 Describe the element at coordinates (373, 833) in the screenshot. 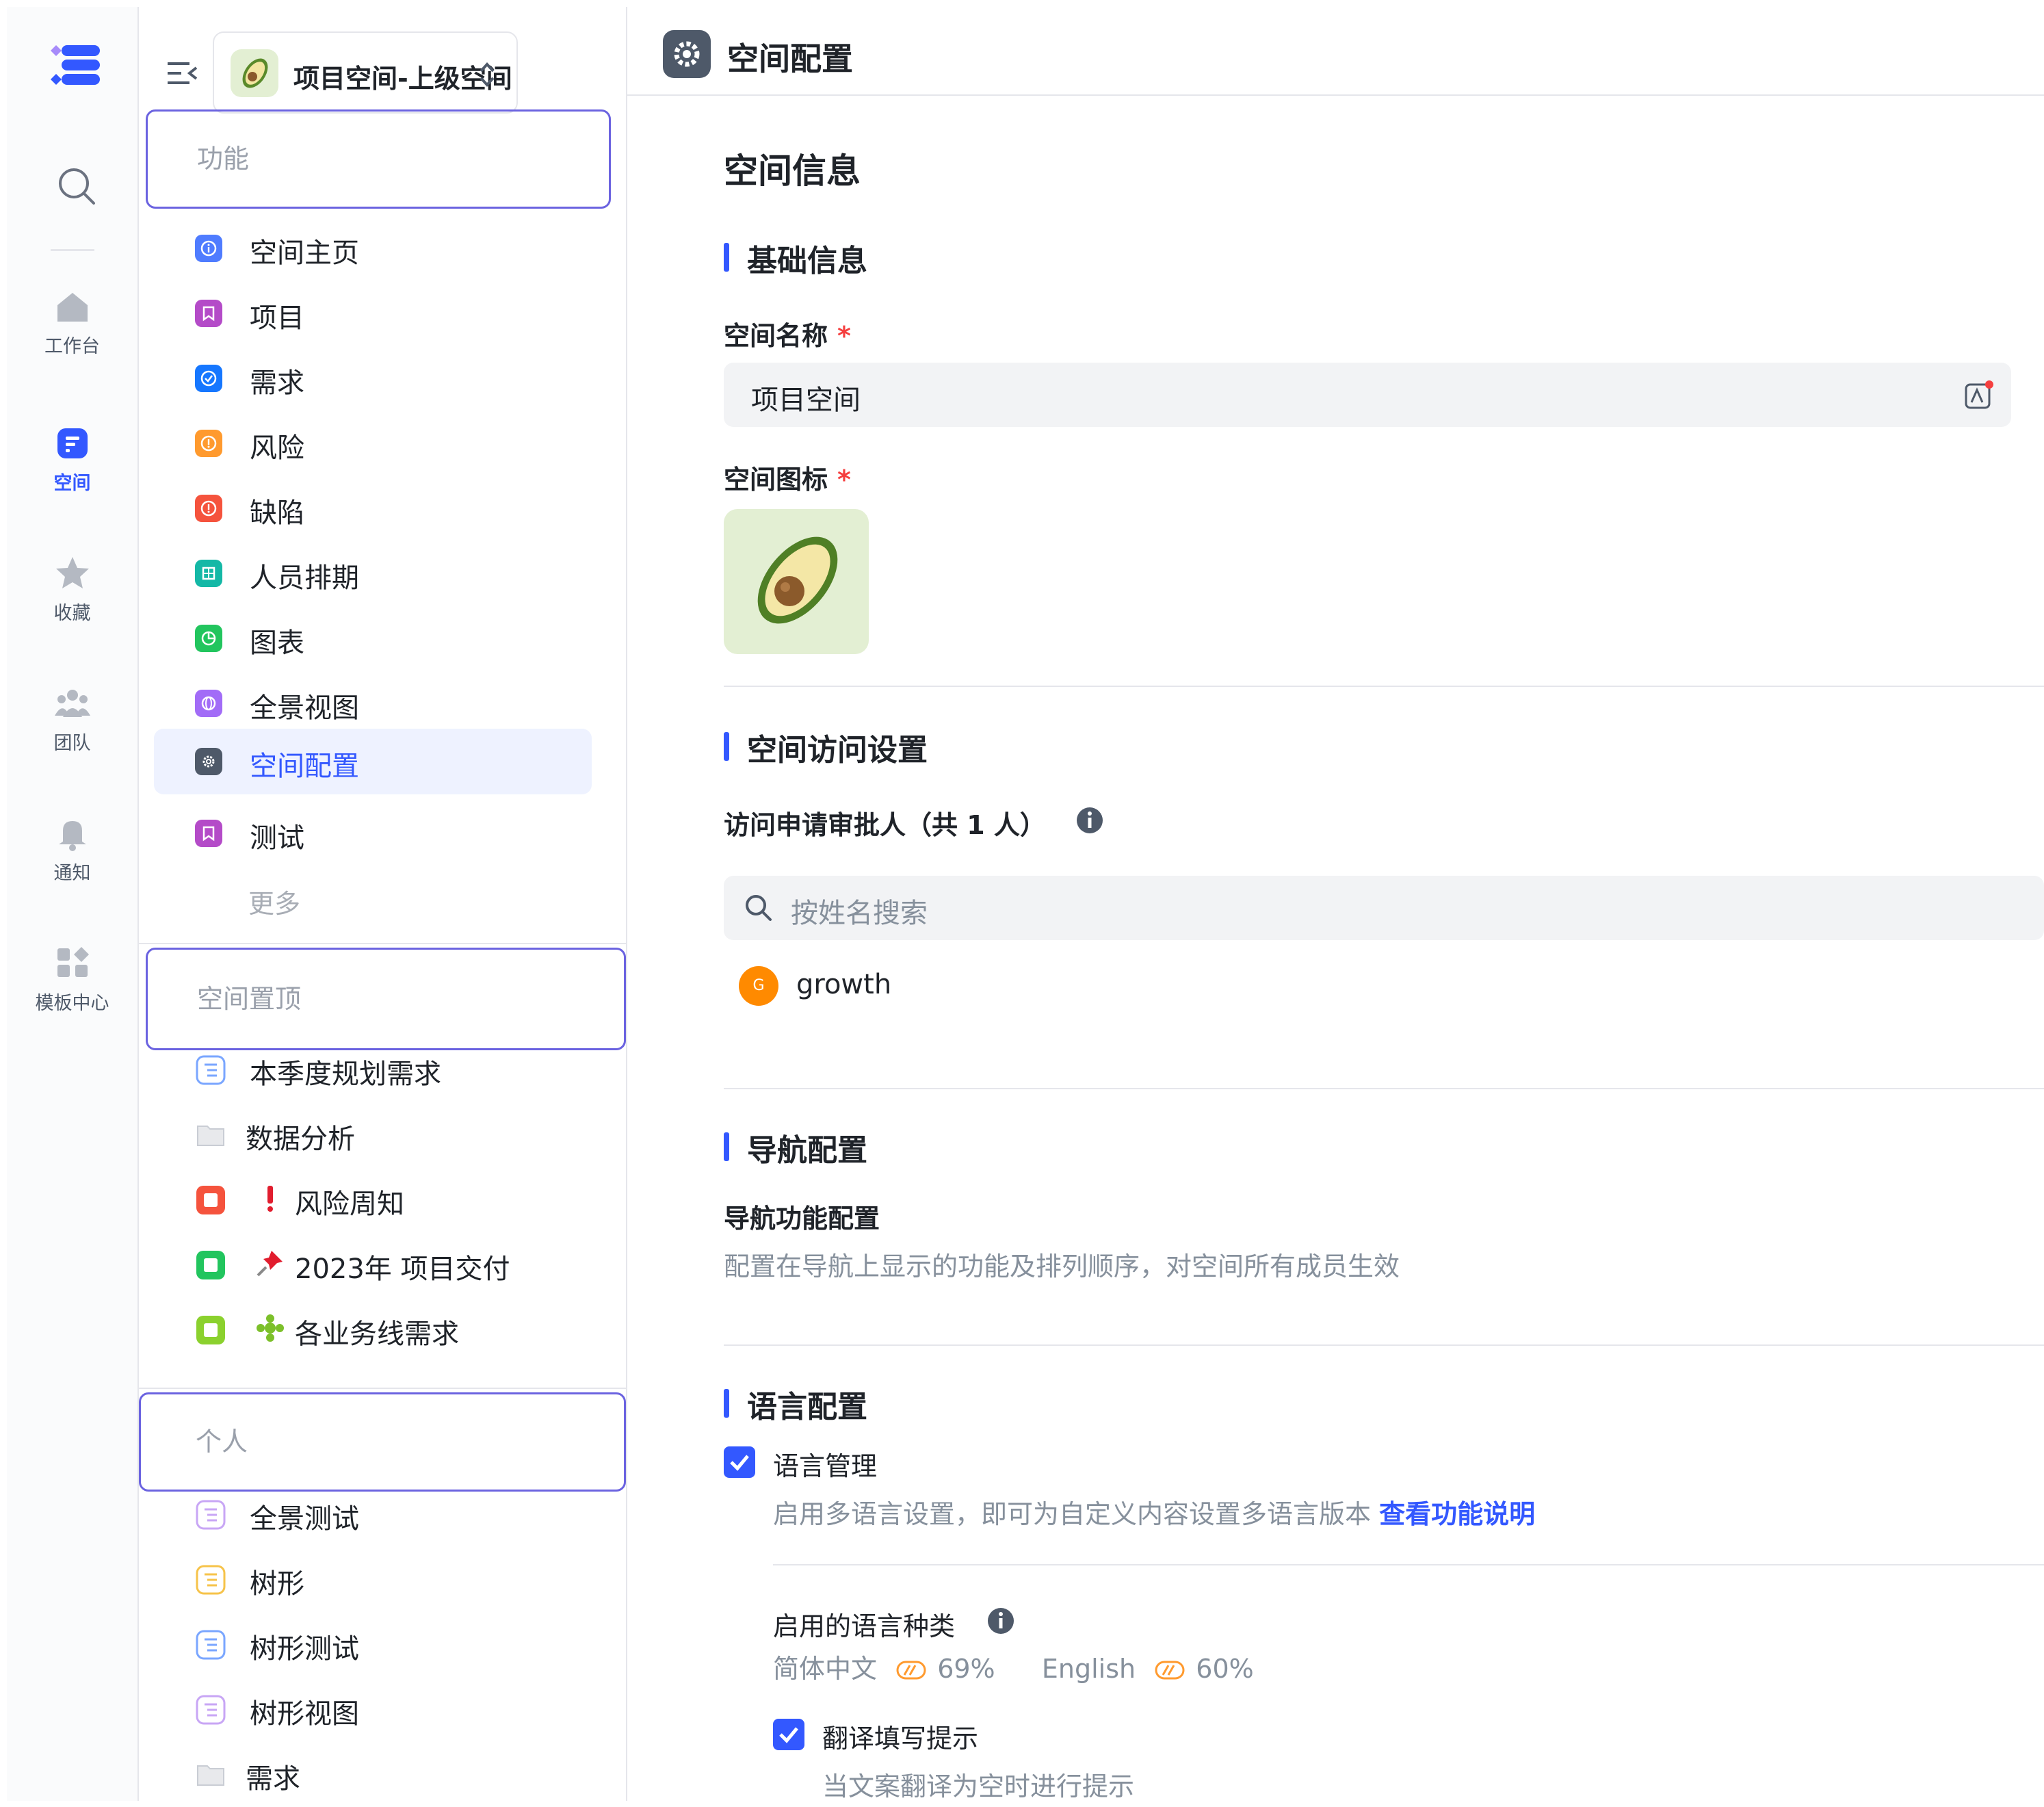

I see `nav-item-test: 测试` at that location.